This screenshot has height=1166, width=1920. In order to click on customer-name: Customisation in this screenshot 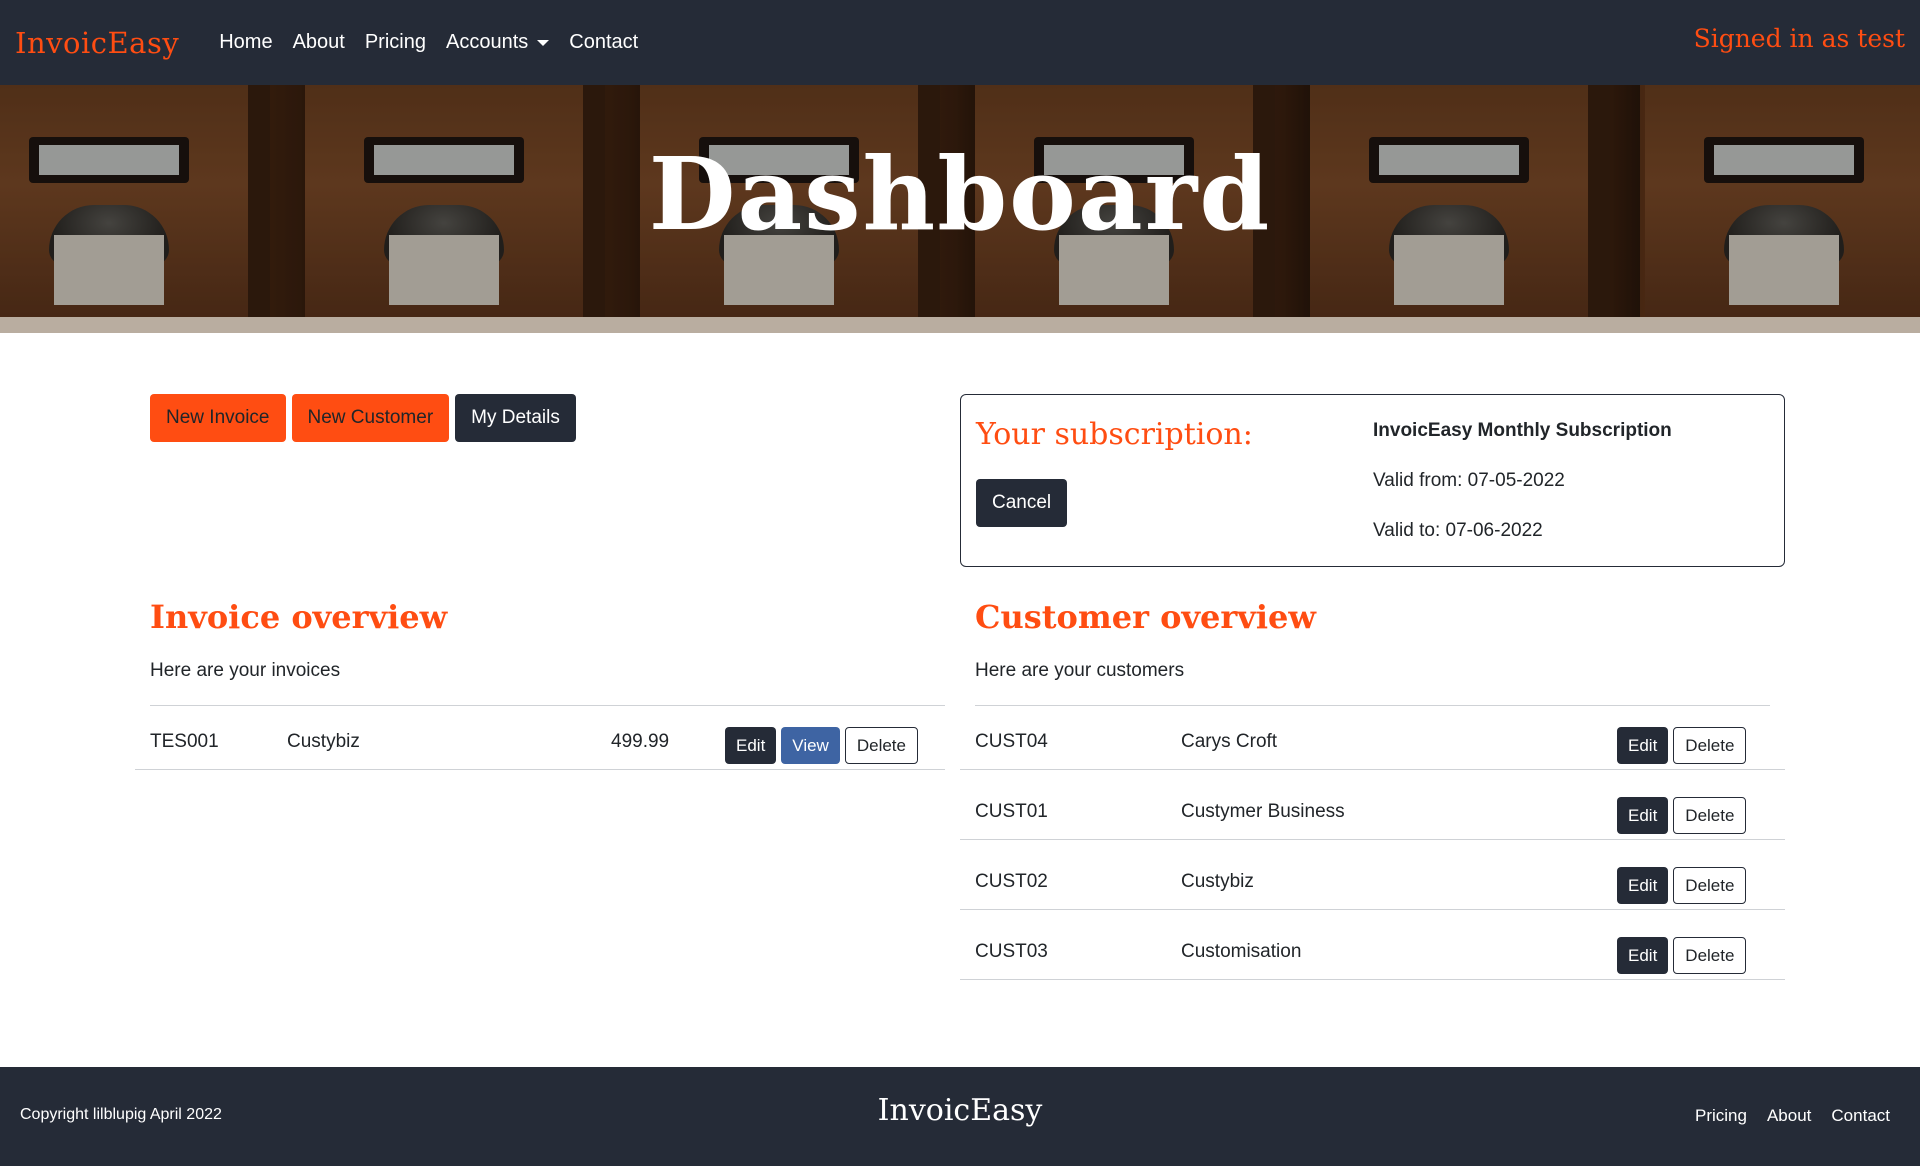, I will do `click(1241, 951)`.